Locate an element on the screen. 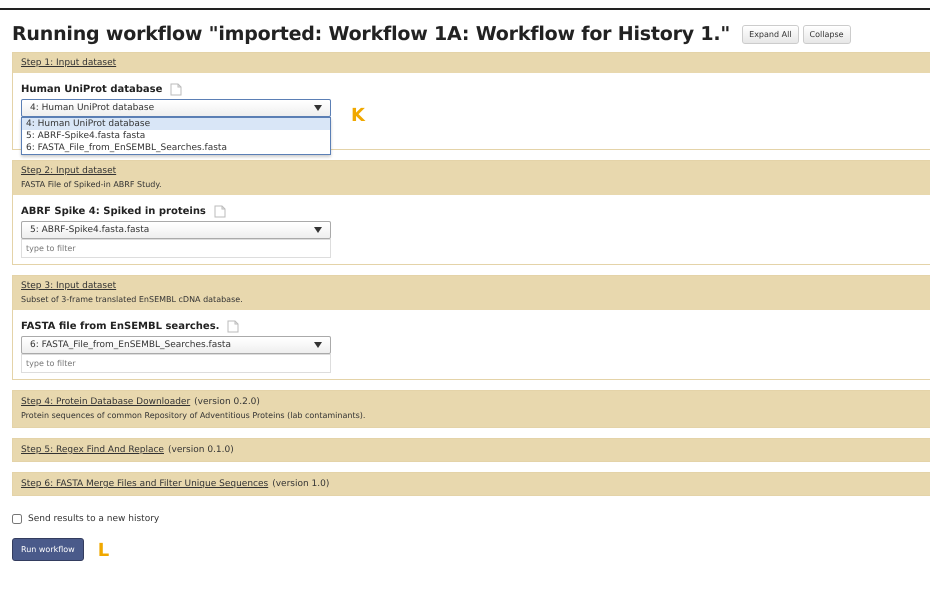  tool-link: Step 5: Regex Find And Replace is located at coordinates (92, 450).